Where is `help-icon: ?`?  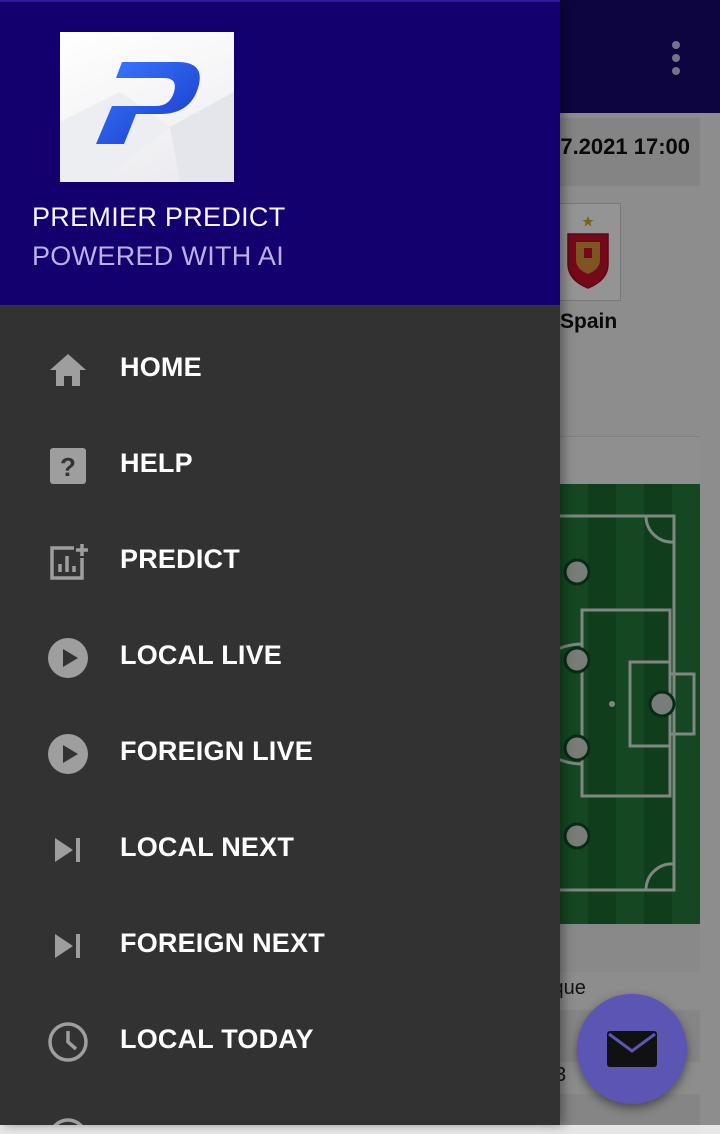 help-icon: ? is located at coordinates (68, 466).